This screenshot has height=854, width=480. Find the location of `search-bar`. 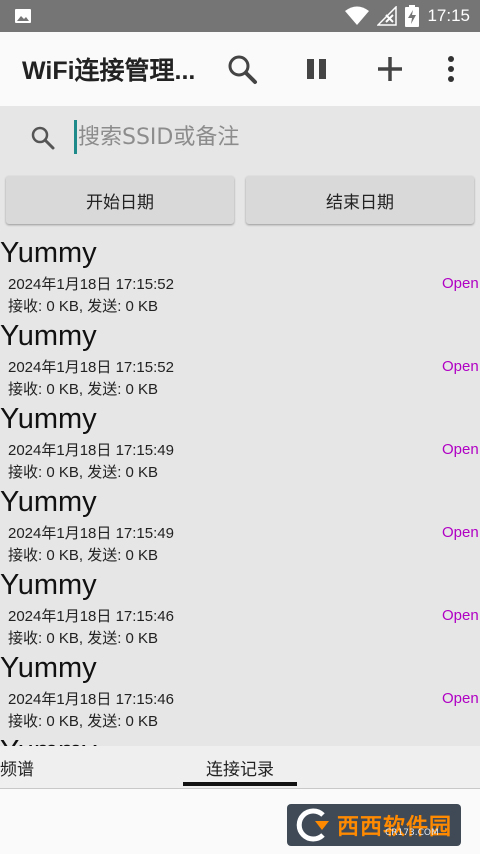

search-bar is located at coordinates (240, 138).